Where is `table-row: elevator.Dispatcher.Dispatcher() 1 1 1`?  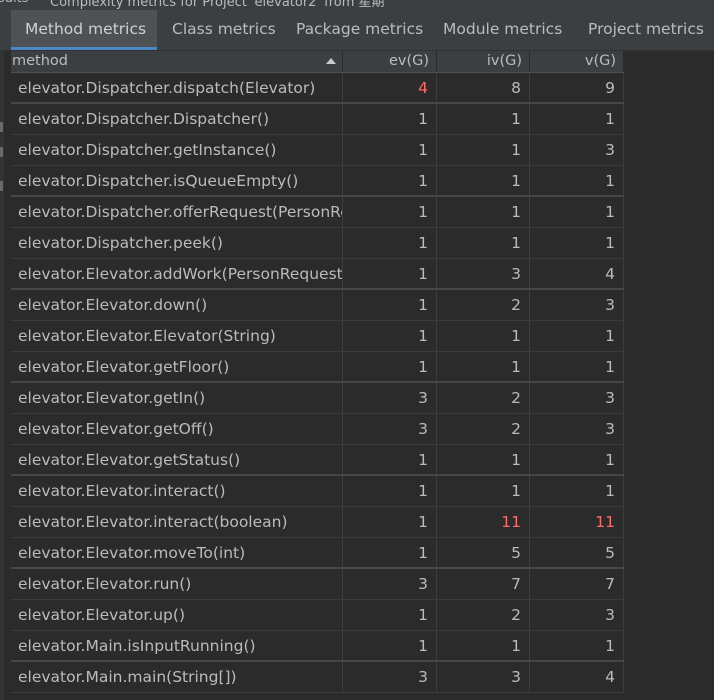
table-row: elevator.Dispatcher.Dispatcher() 1 1 1 is located at coordinates (317, 119).